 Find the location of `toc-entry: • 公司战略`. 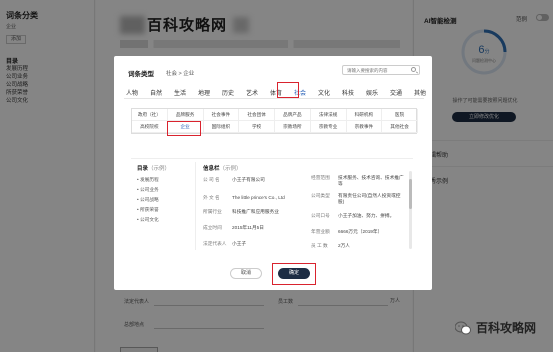

toc-entry: • 公司战略 is located at coordinates (148, 199).